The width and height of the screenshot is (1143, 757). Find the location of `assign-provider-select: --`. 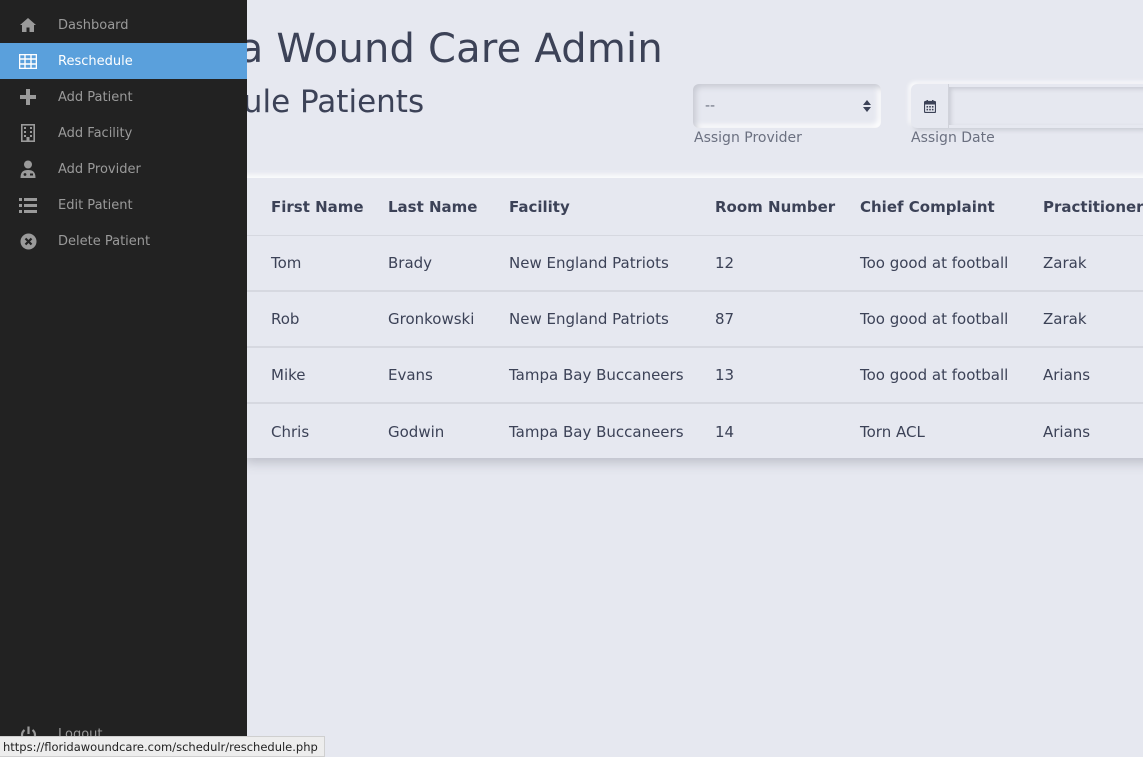

assign-provider-select: -- is located at coordinates (787, 106).